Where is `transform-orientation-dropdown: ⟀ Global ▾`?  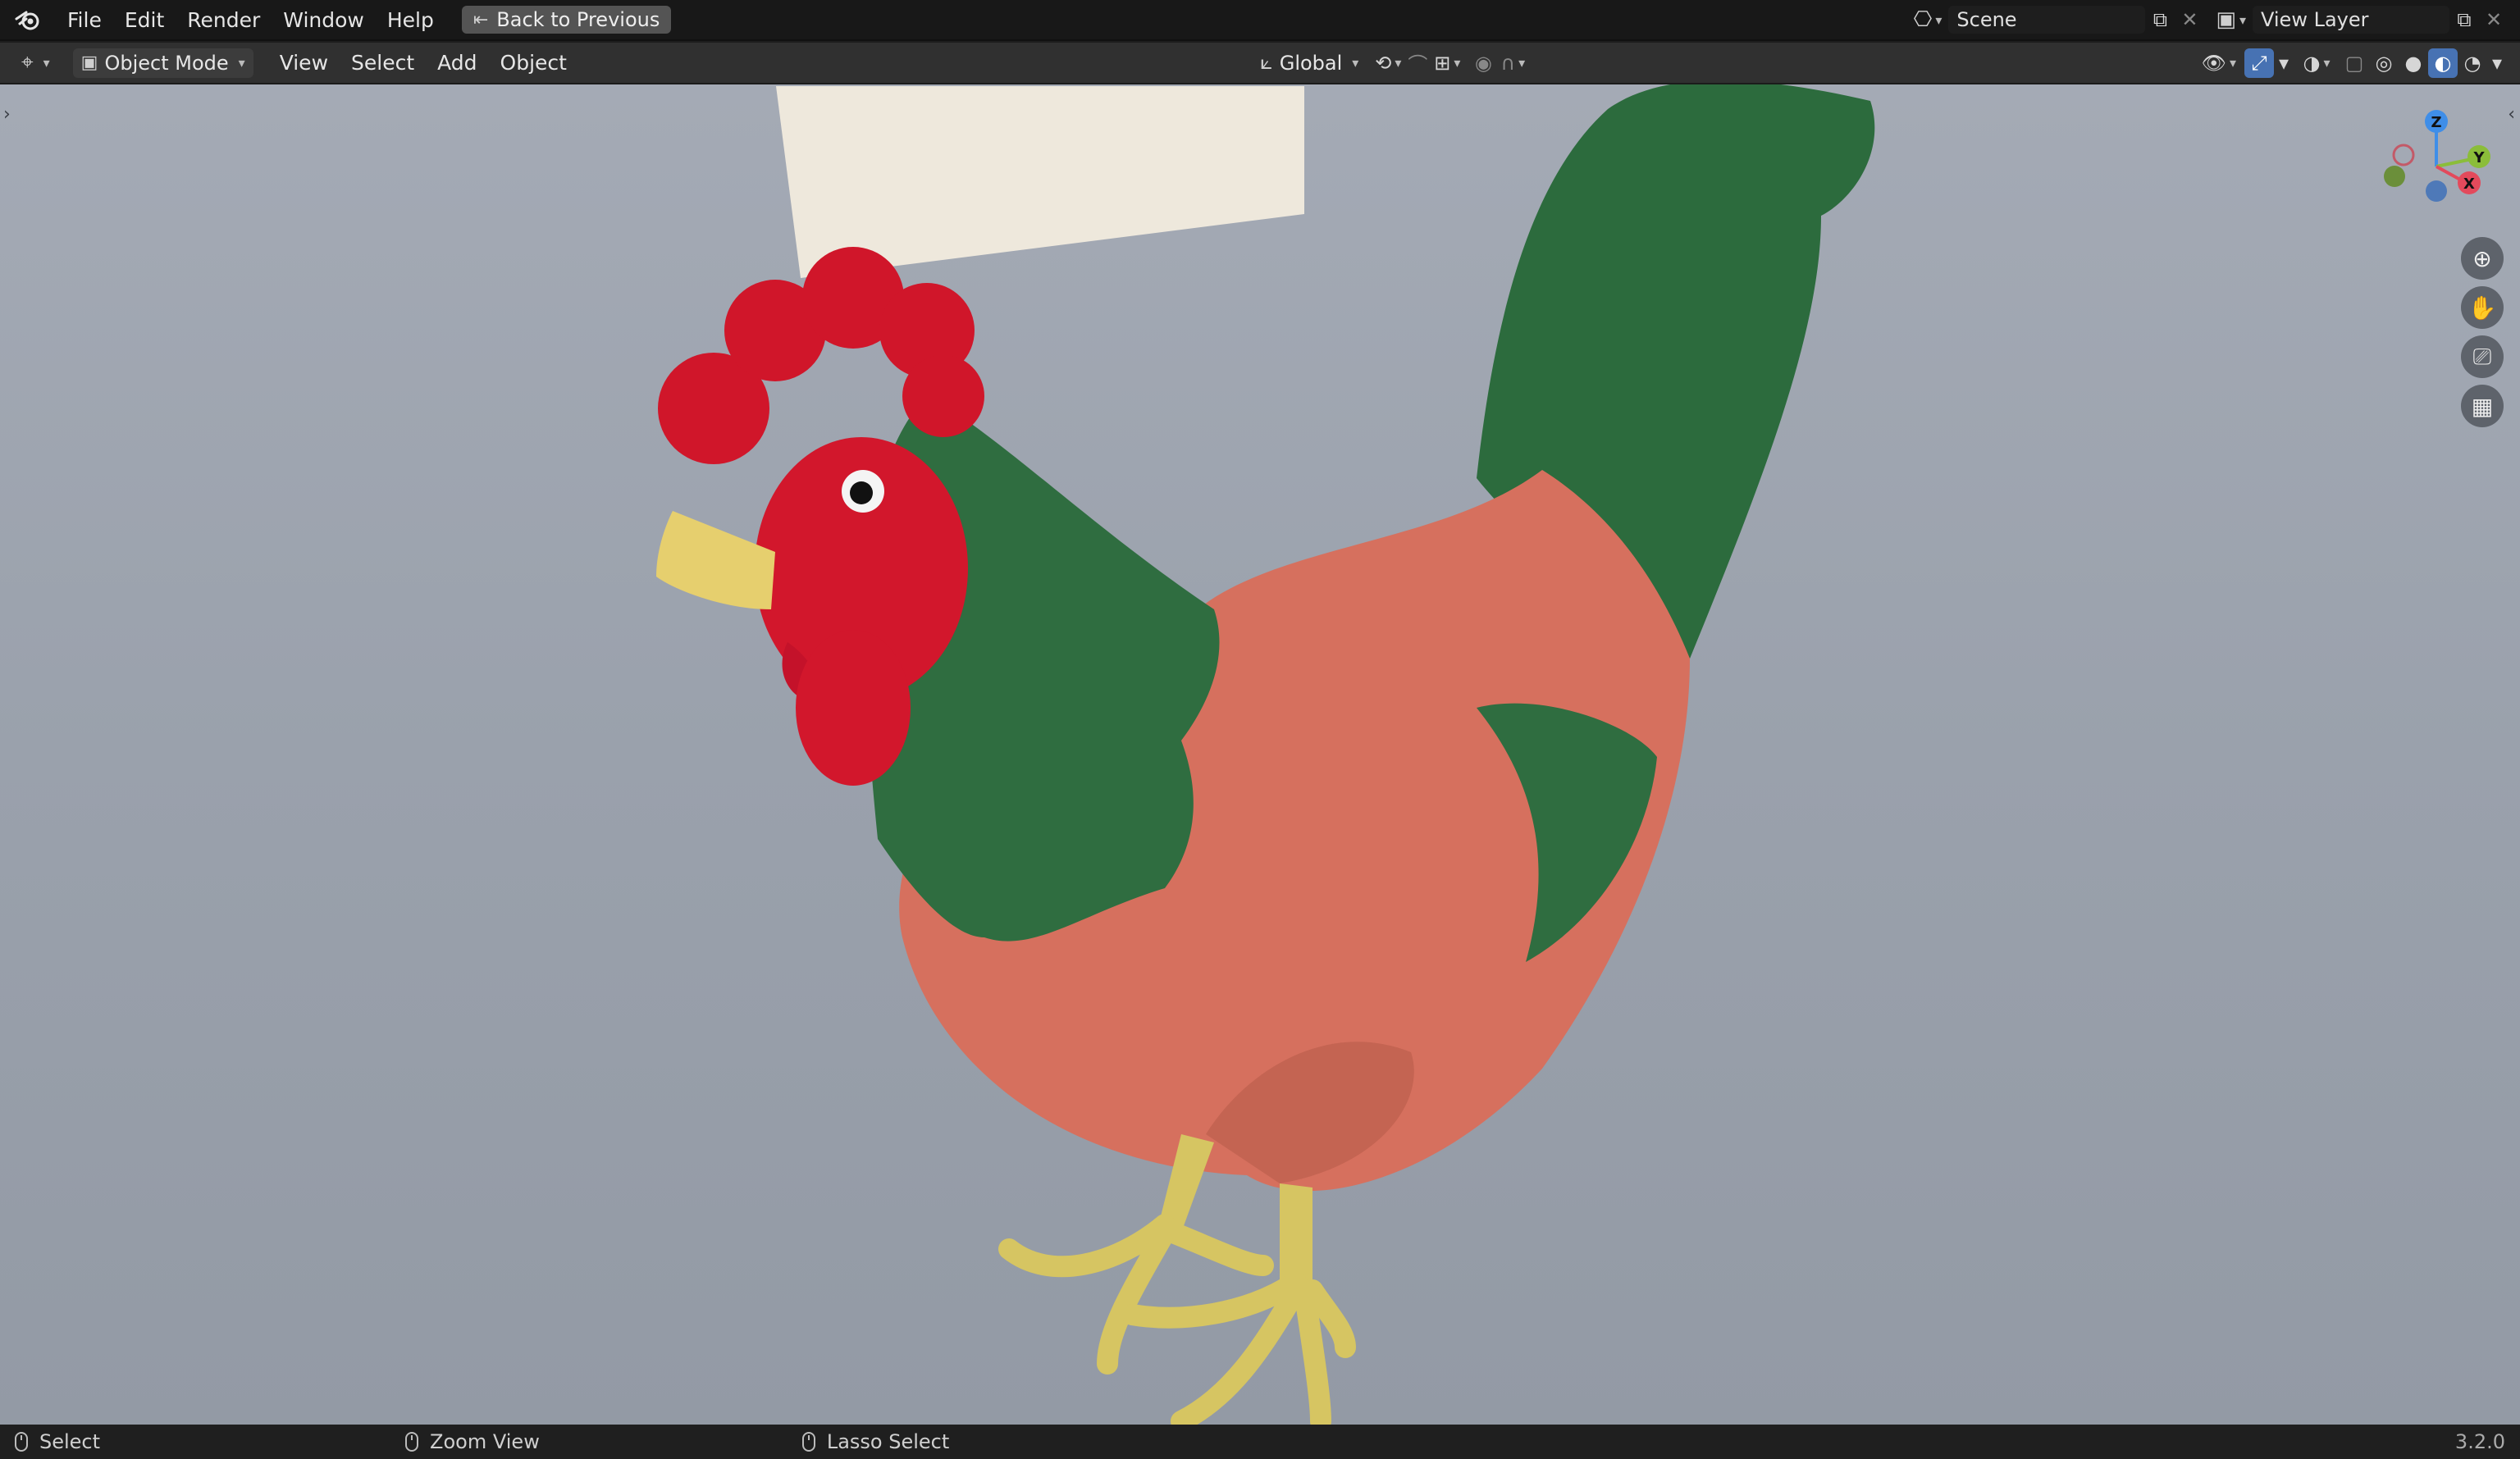
transform-orientation-dropdown: ⟀ Global ▾ is located at coordinates (1310, 63).